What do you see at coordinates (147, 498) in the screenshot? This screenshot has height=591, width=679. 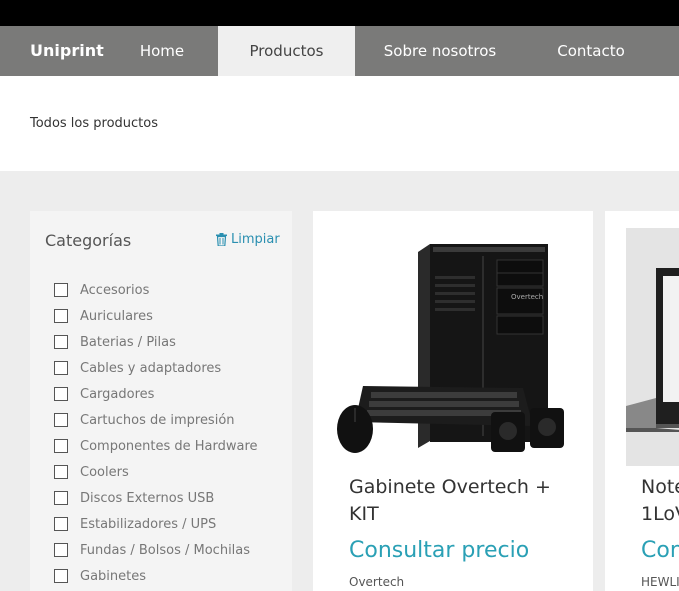 I see `category-label: Discos Externos USB` at bounding box center [147, 498].